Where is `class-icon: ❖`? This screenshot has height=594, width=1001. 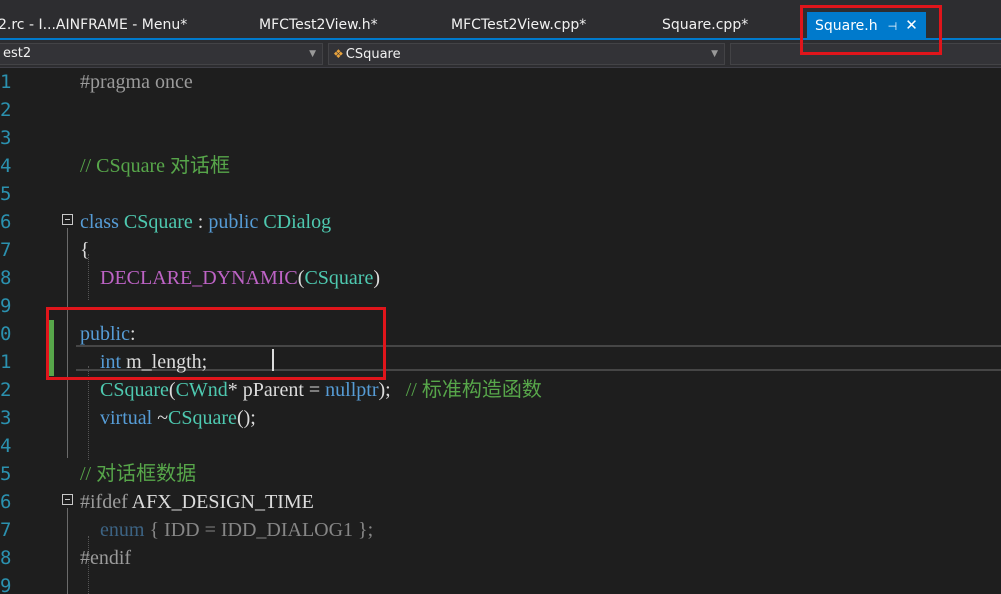 class-icon: ❖ is located at coordinates (338, 54).